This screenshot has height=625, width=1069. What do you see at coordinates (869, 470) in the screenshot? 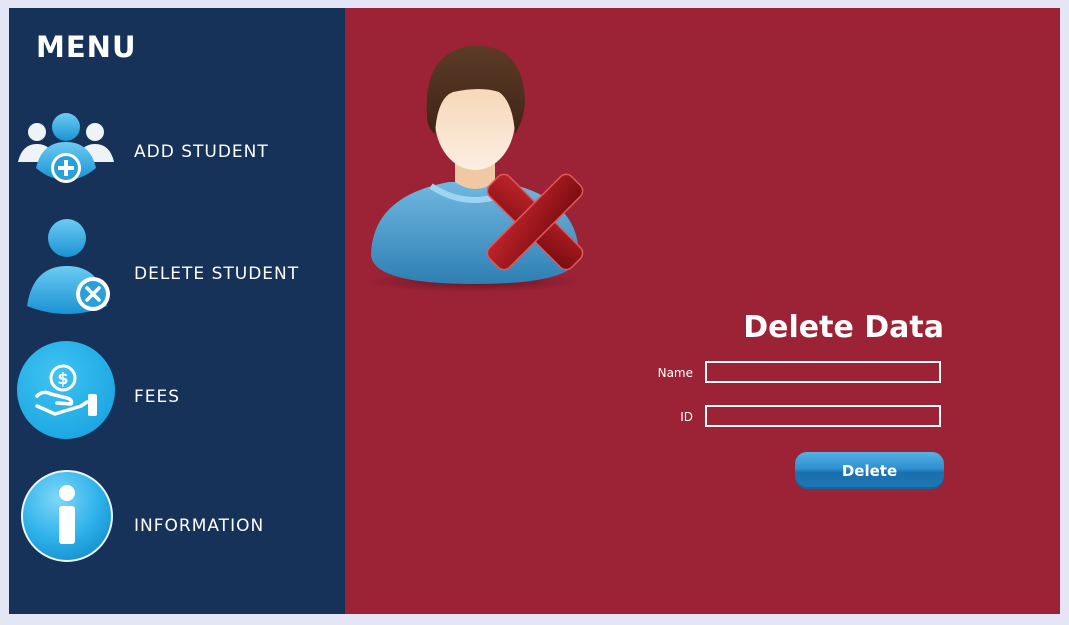
I see `delete-button: Delete` at bounding box center [869, 470].